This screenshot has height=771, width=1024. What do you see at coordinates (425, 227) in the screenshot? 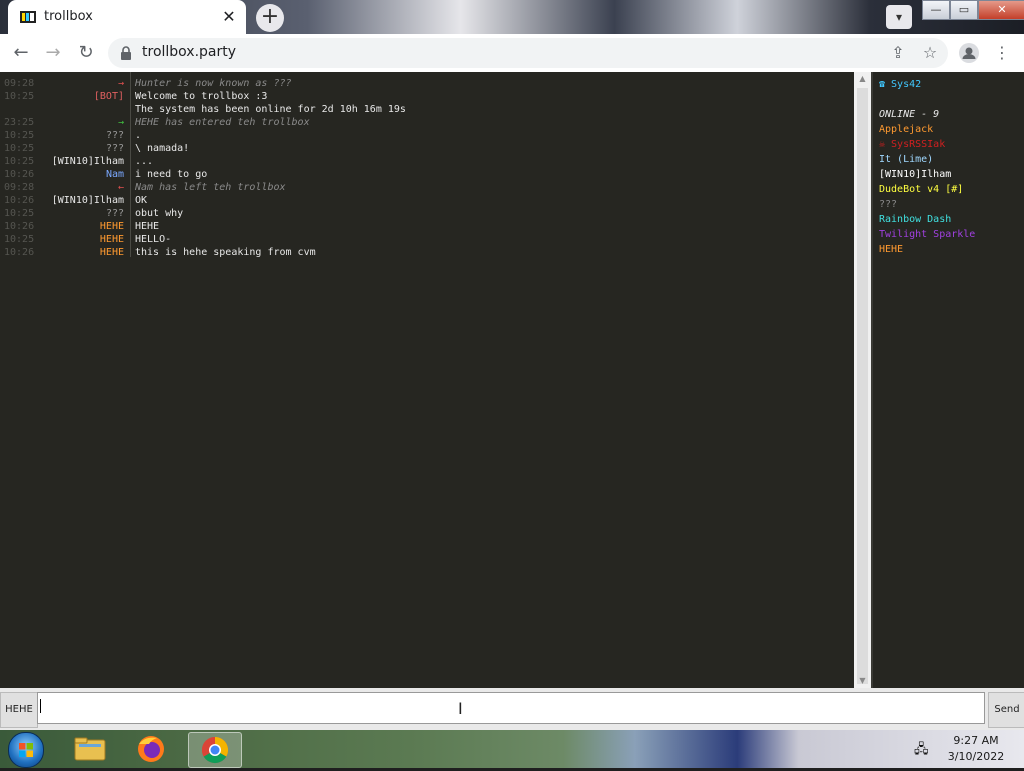
I see `chat-message-row: 10:26 HEHE HEHE` at bounding box center [425, 227].